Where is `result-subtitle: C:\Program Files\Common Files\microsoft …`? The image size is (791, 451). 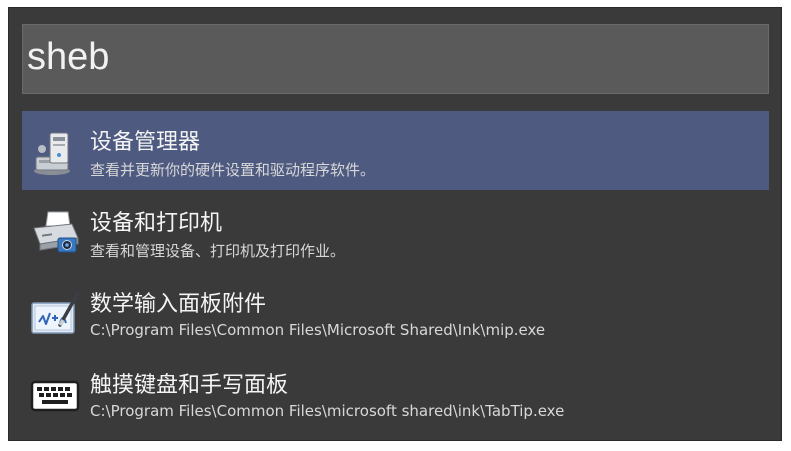 result-subtitle: C:\Program Files\Common Files\microsoft … is located at coordinates (327, 411).